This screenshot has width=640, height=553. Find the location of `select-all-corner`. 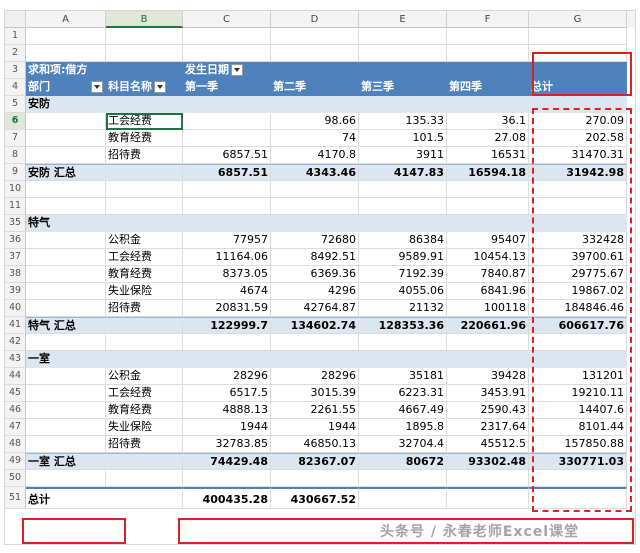

select-all-corner is located at coordinates (15, 19).